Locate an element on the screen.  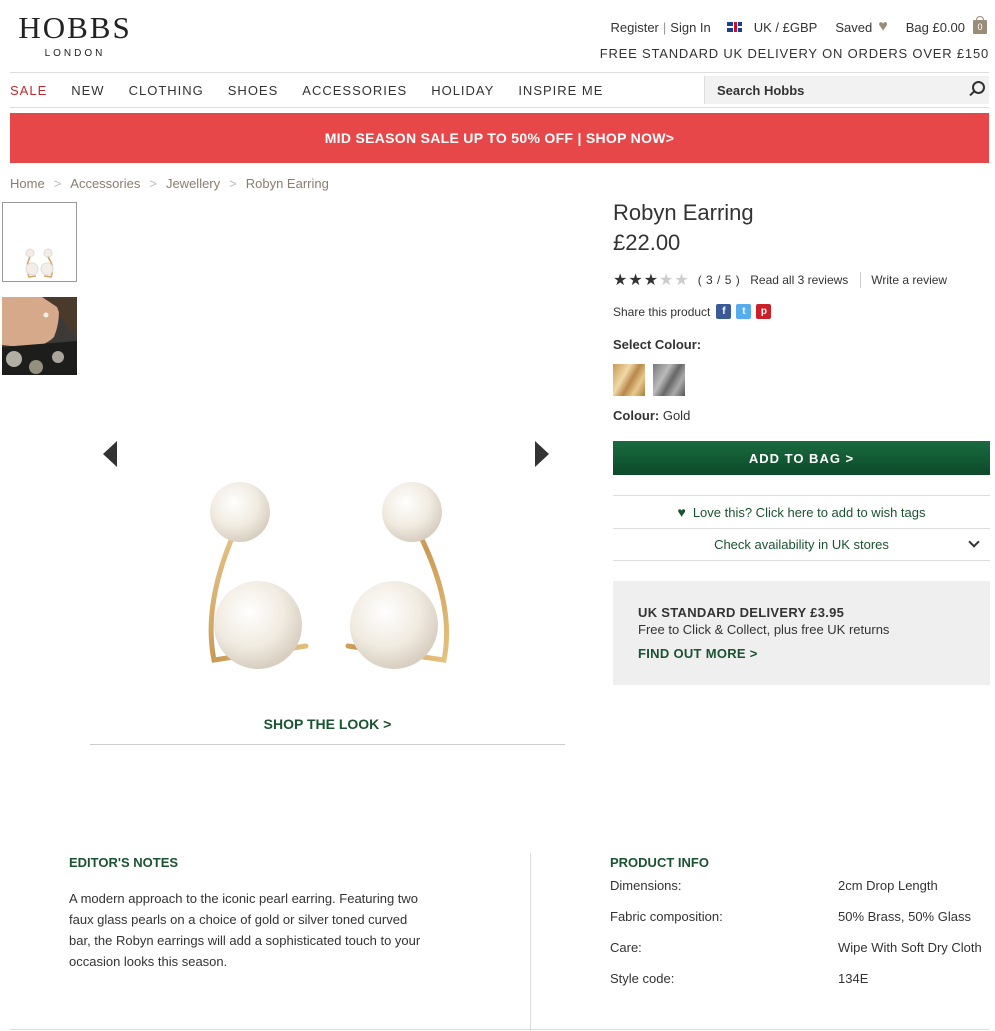
chevron-down-icon is located at coordinates (974, 542).